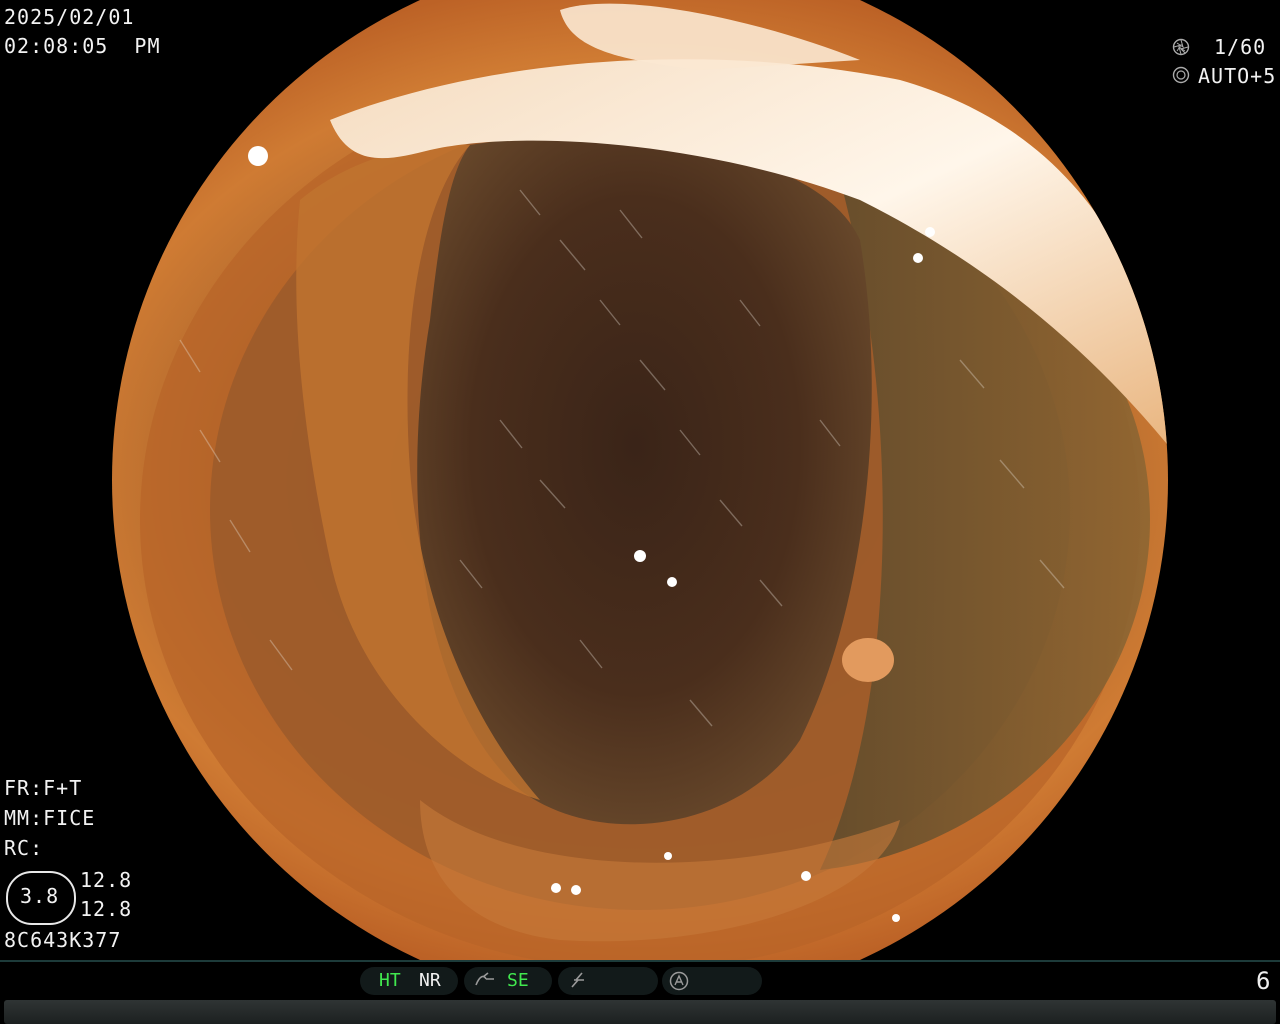  What do you see at coordinates (63, 940) in the screenshot?
I see `serial-text: 8C643K377` at bounding box center [63, 940].